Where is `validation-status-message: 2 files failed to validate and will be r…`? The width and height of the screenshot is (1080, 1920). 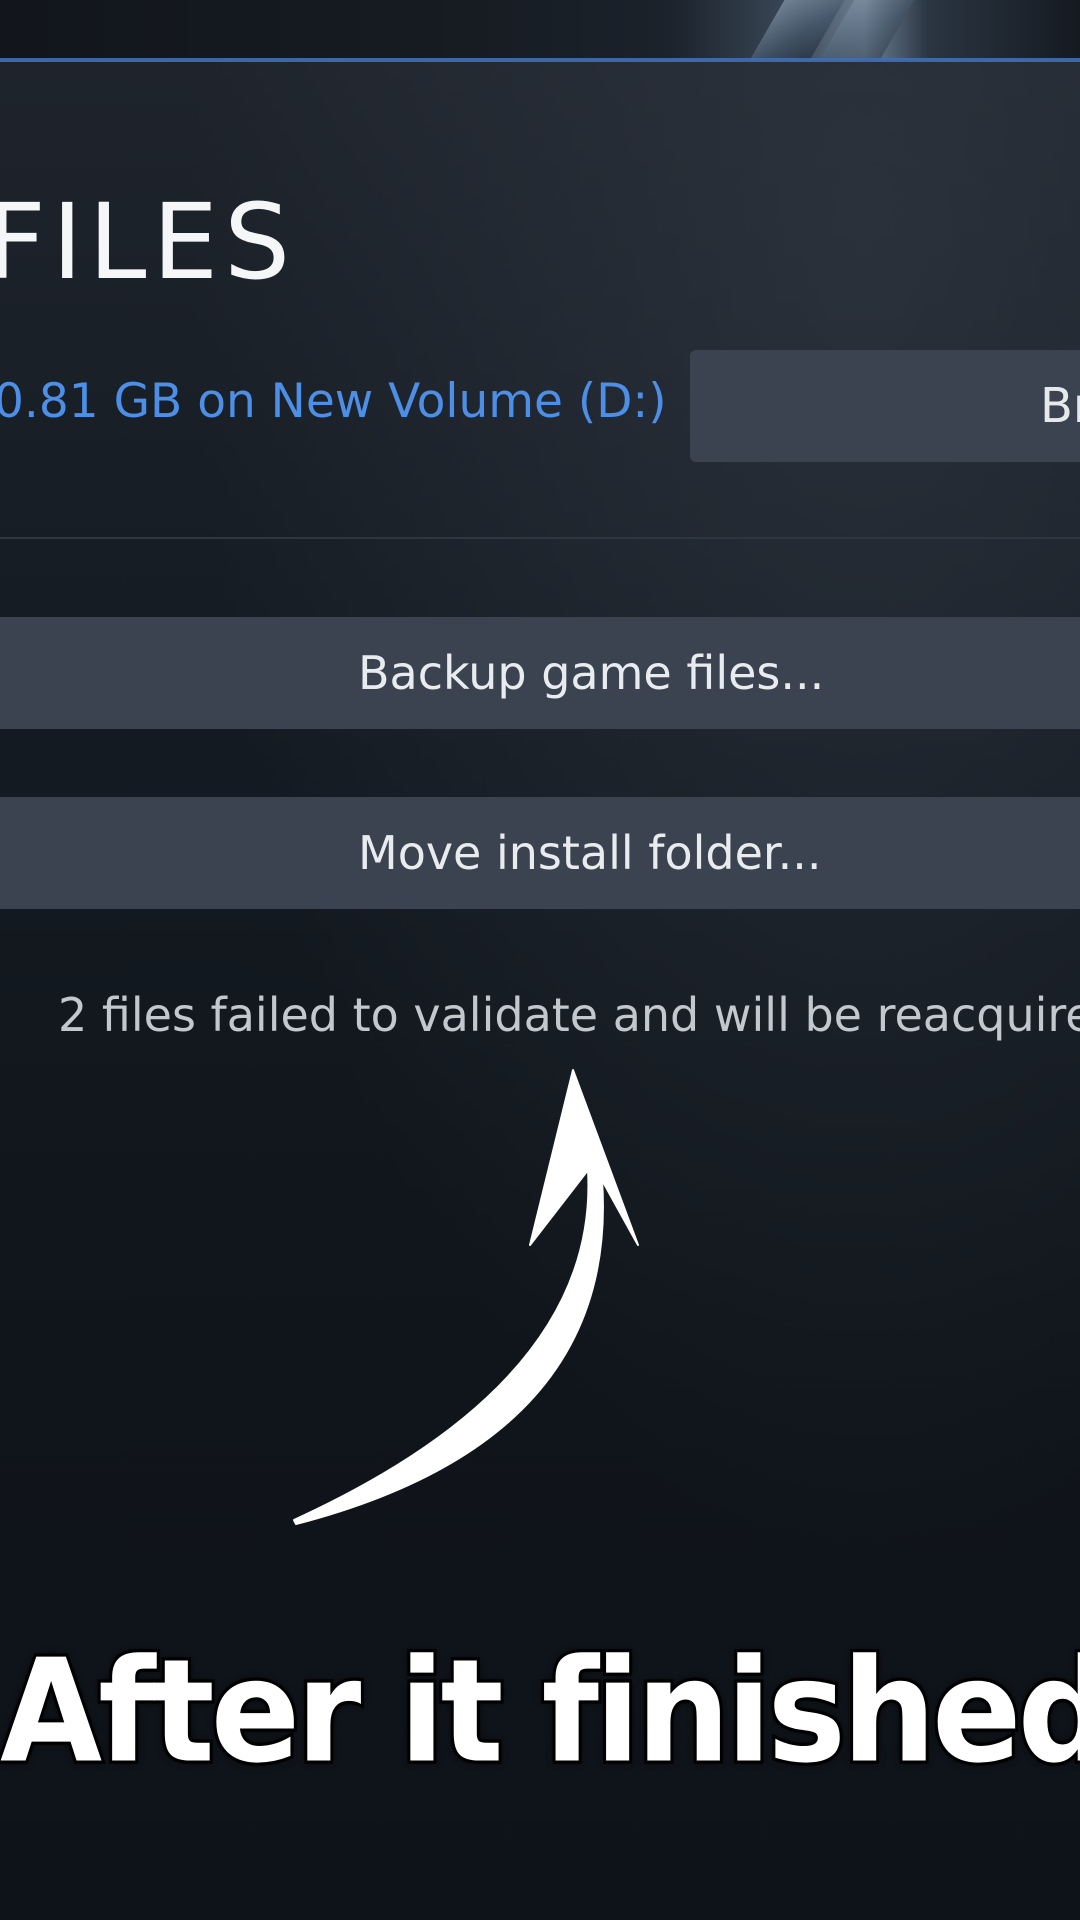 validation-status-message: 2 files failed to validate and will be r… is located at coordinates (569, 1015).